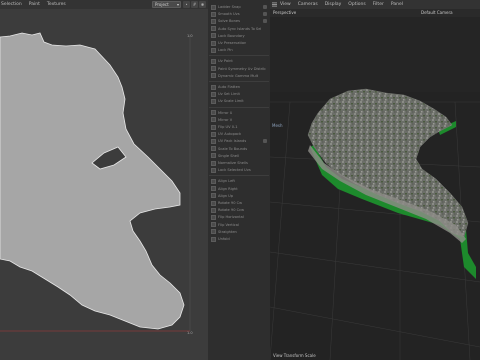 The height and width of the screenshot is (360, 480). I want to click on property-row: Flip Horizontal, so click(239, 217).